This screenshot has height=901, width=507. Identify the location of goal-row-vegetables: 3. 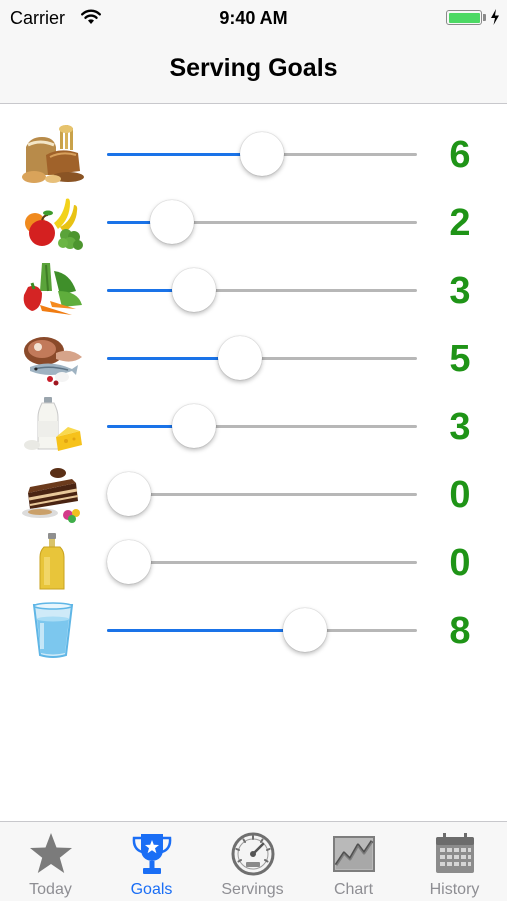
(253, 291).